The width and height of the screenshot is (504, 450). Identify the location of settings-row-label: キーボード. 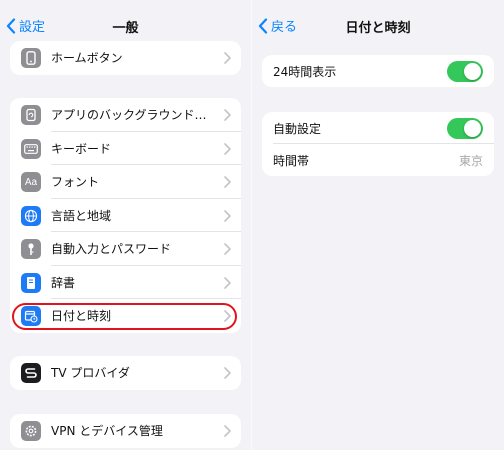
(81, 148).